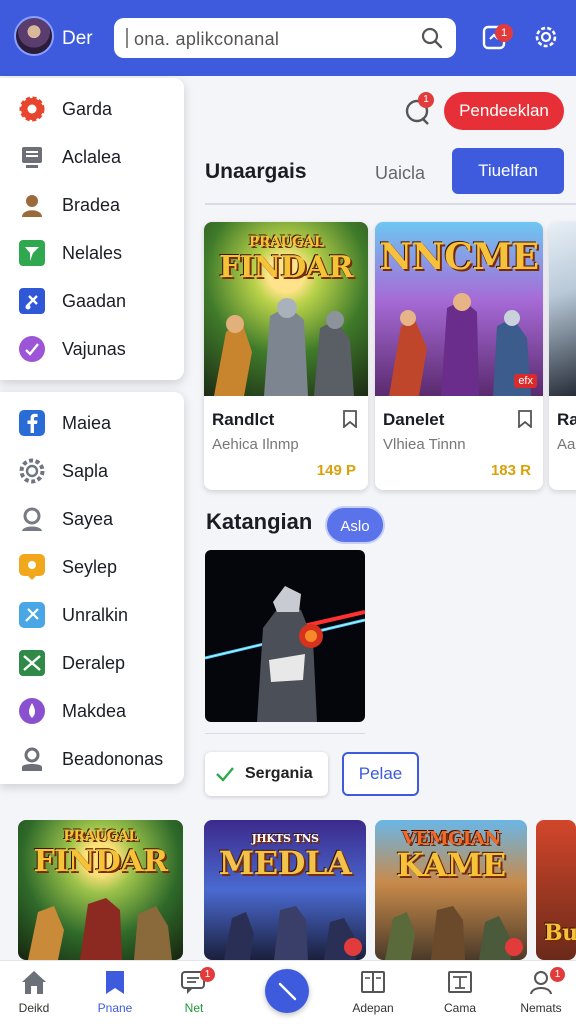 This screenshot has width=576, height=1024. I want to click on menu-item-nelales: Nelales, so click(92, 252).